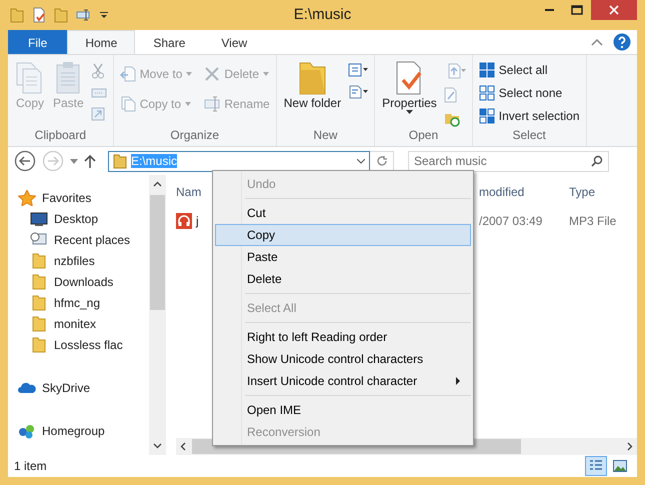  I want to click on refresh-icon, so click(381, 161).